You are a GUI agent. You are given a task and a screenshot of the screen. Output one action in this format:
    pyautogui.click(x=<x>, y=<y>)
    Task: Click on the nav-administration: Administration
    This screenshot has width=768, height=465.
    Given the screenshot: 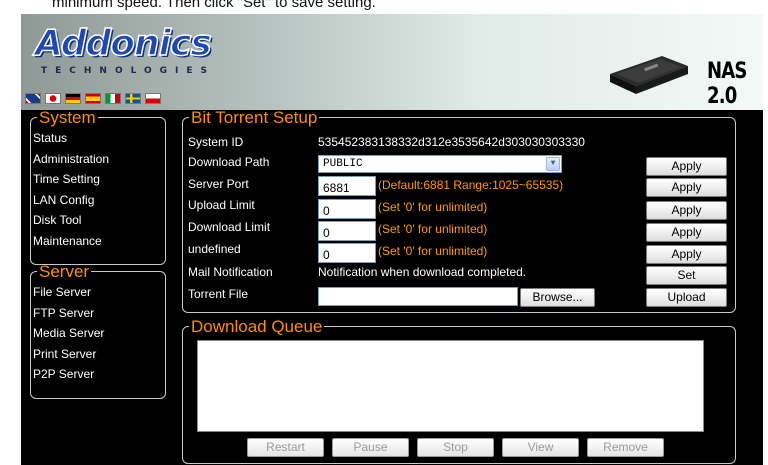 What is the action you would take?
    pyautogui.click(x=98, y=159)
    